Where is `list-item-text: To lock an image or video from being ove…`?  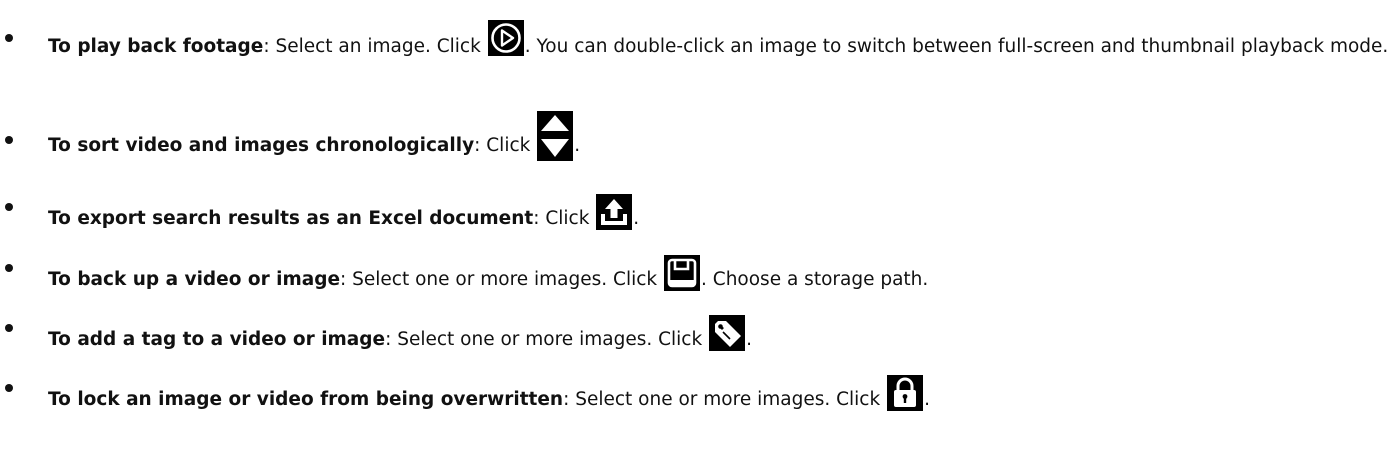
list-item-text: To lock an image or video from being ove… is located at coordinates (720, 394).